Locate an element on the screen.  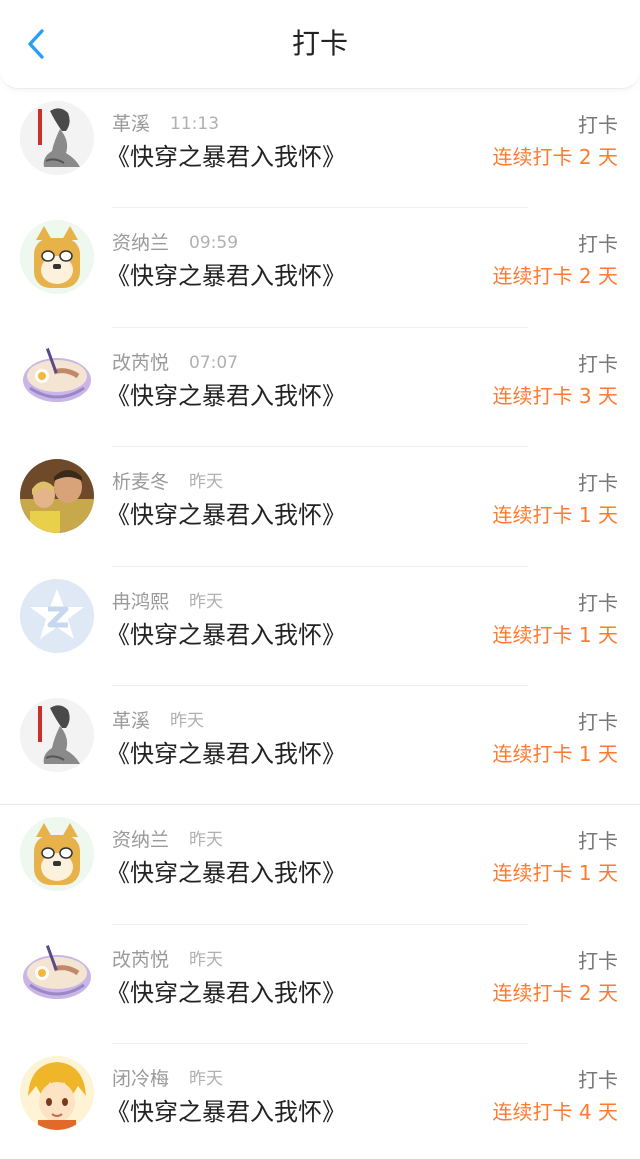
checkin-row: 资纳兰 09:59 《快穿之暴君入我怀》 打卡连续打卡 2 天 is located at coordinates (320, 268).